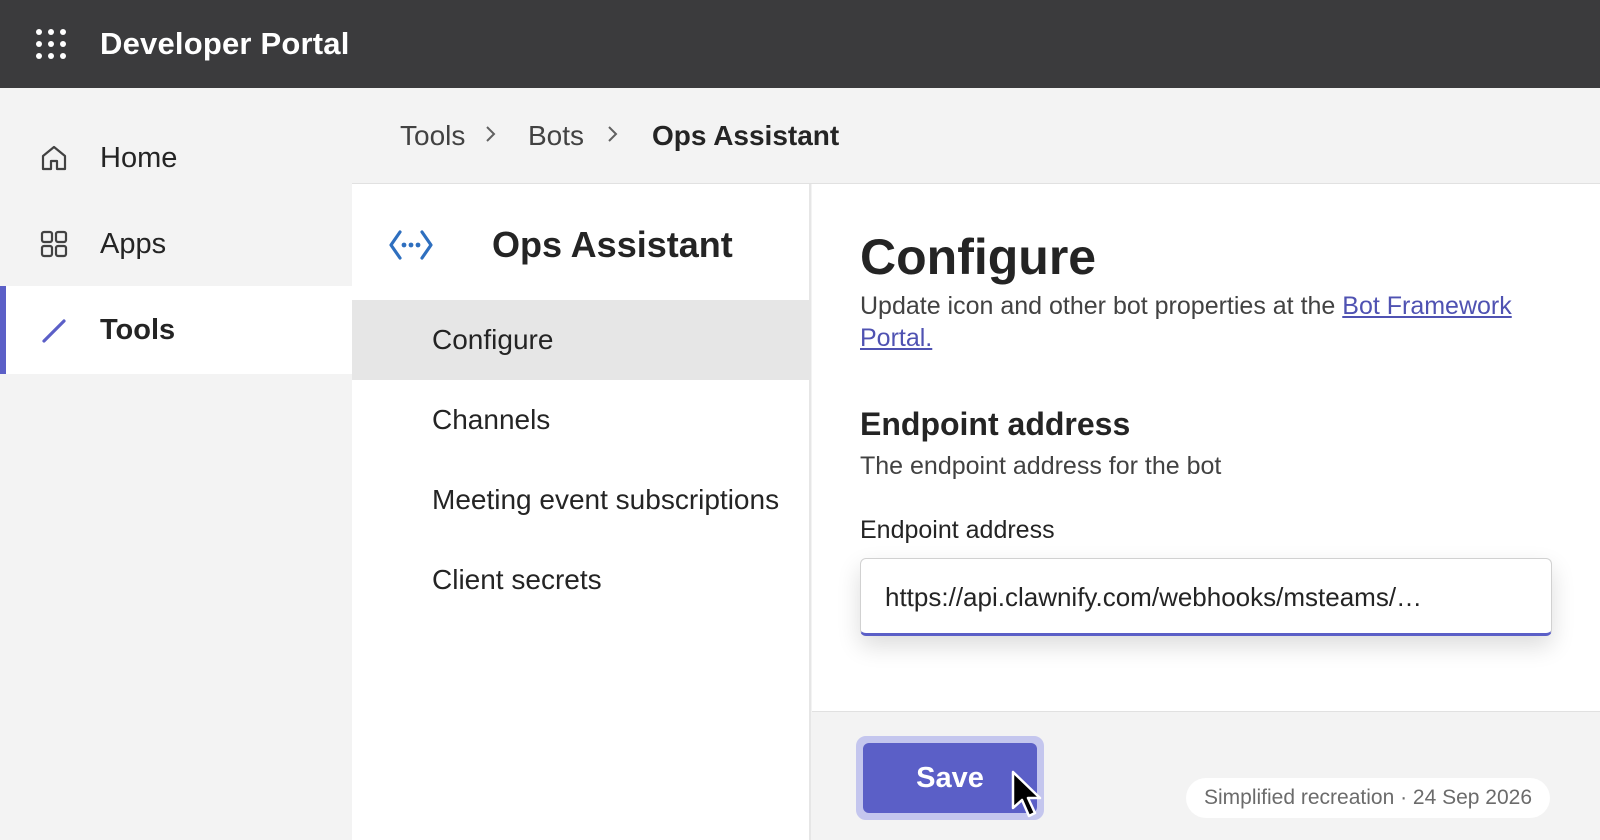 This screenshot has width=1600, height=840. What do you see at coordinates (139, 157) in the screenshot?
I see `nav-item-label: Home` at bounding box center [139, 157].